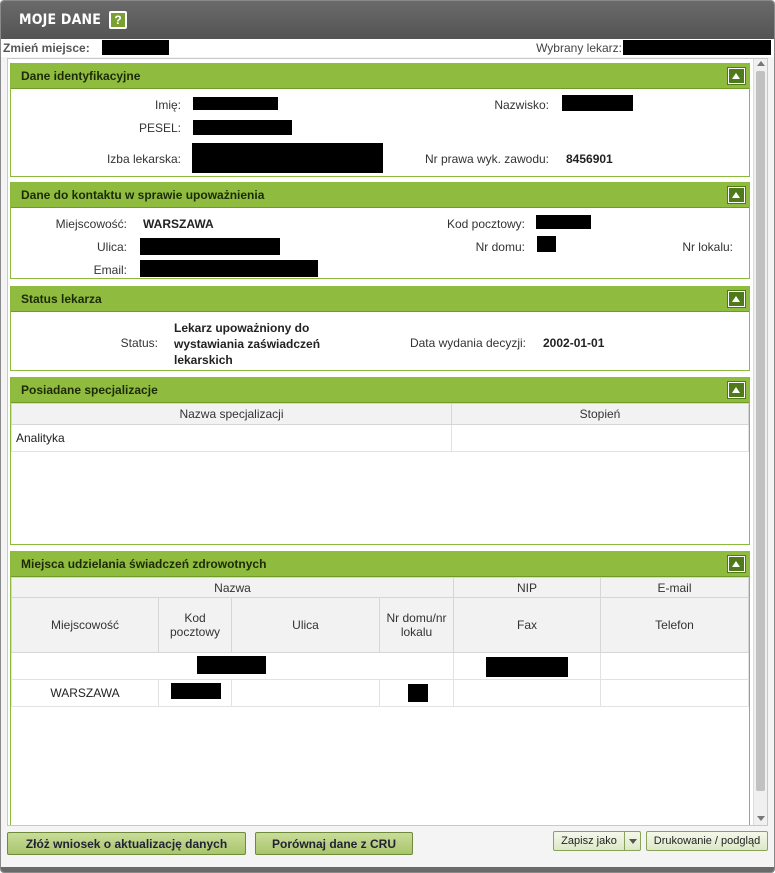  Describe the element at coordinates (380, 195) in the screenshot. I see `panel-contact-header: Dane do kontaktu w sprawie upoważnienia` at that location.